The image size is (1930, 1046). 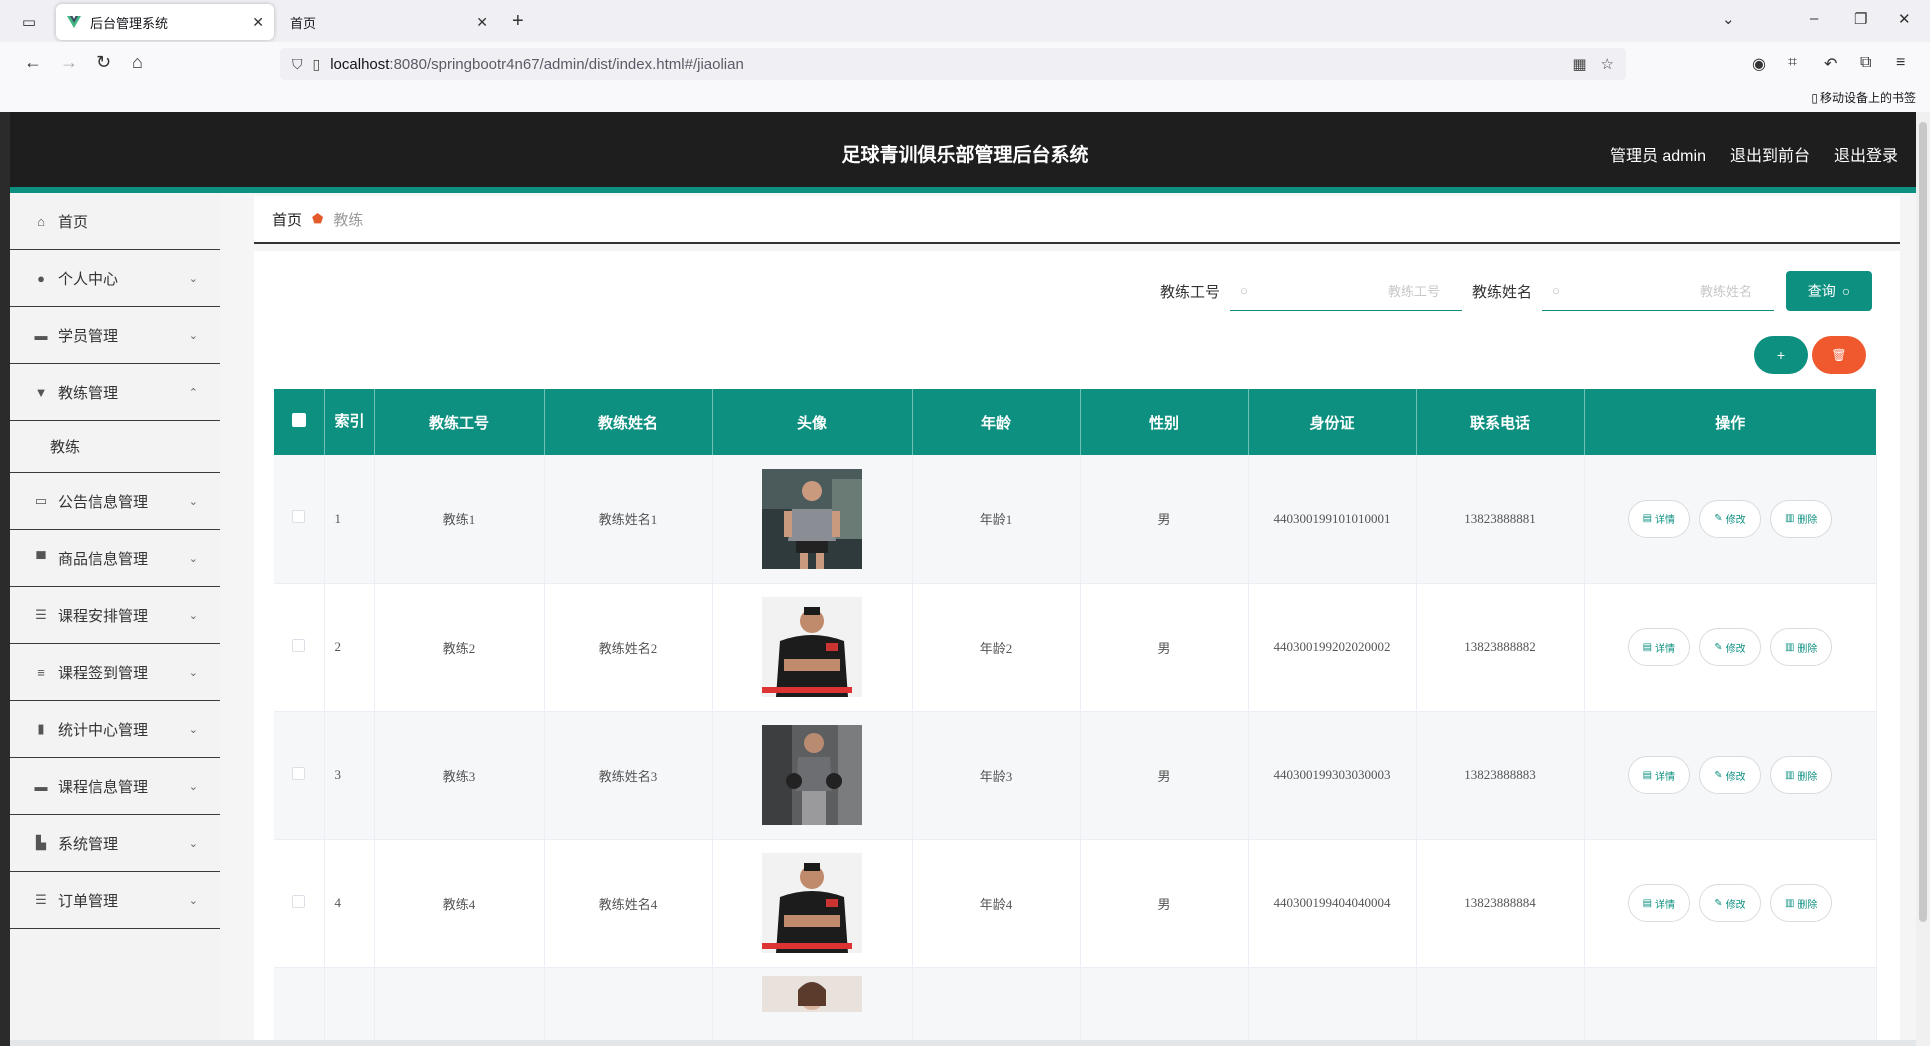 What do you see at coordinates (1607, 64) in the screenshot?
I see `bookmark-star-icon: ☆` at bounding box center [1607, 64].